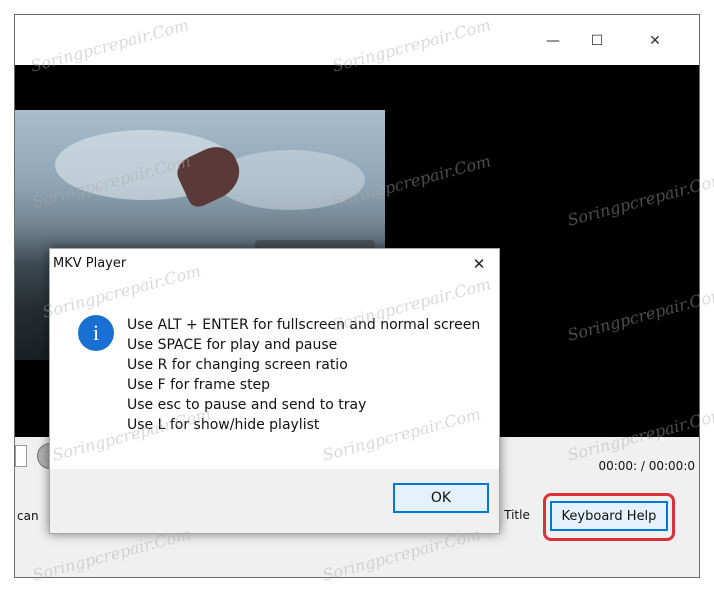 The image size is (714, 594). What do you see at coordinates (609, 516) in the screenshot?
I see `keyboard-help-button: Keyboard Help` at bounding box center [609, 516].